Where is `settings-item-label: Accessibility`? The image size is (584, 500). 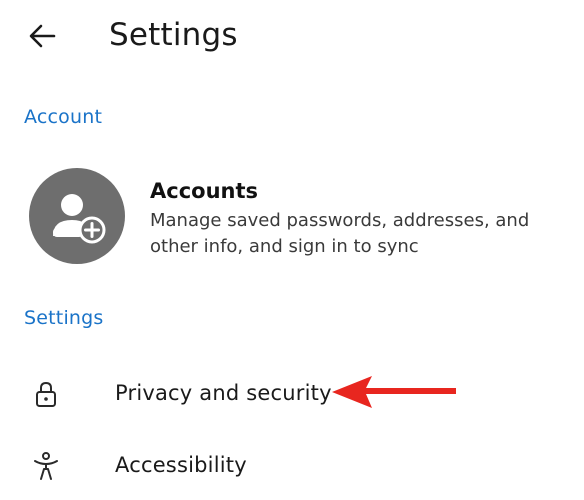
settings-item-label: Accessibility is located at coordinates (181, 465).